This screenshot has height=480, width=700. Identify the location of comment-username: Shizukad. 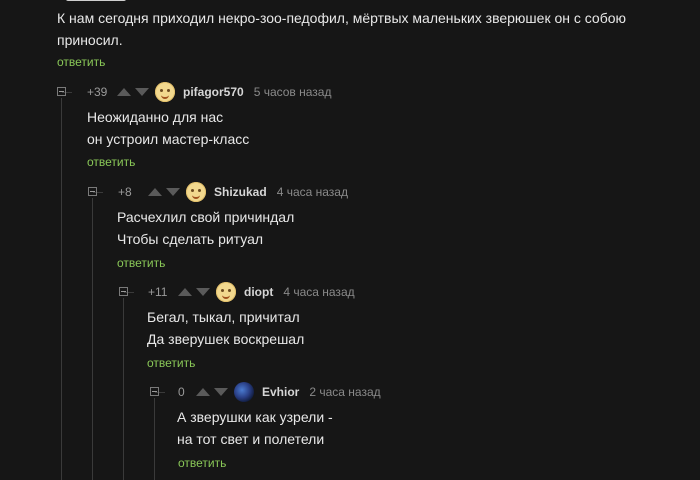
(240, 192).